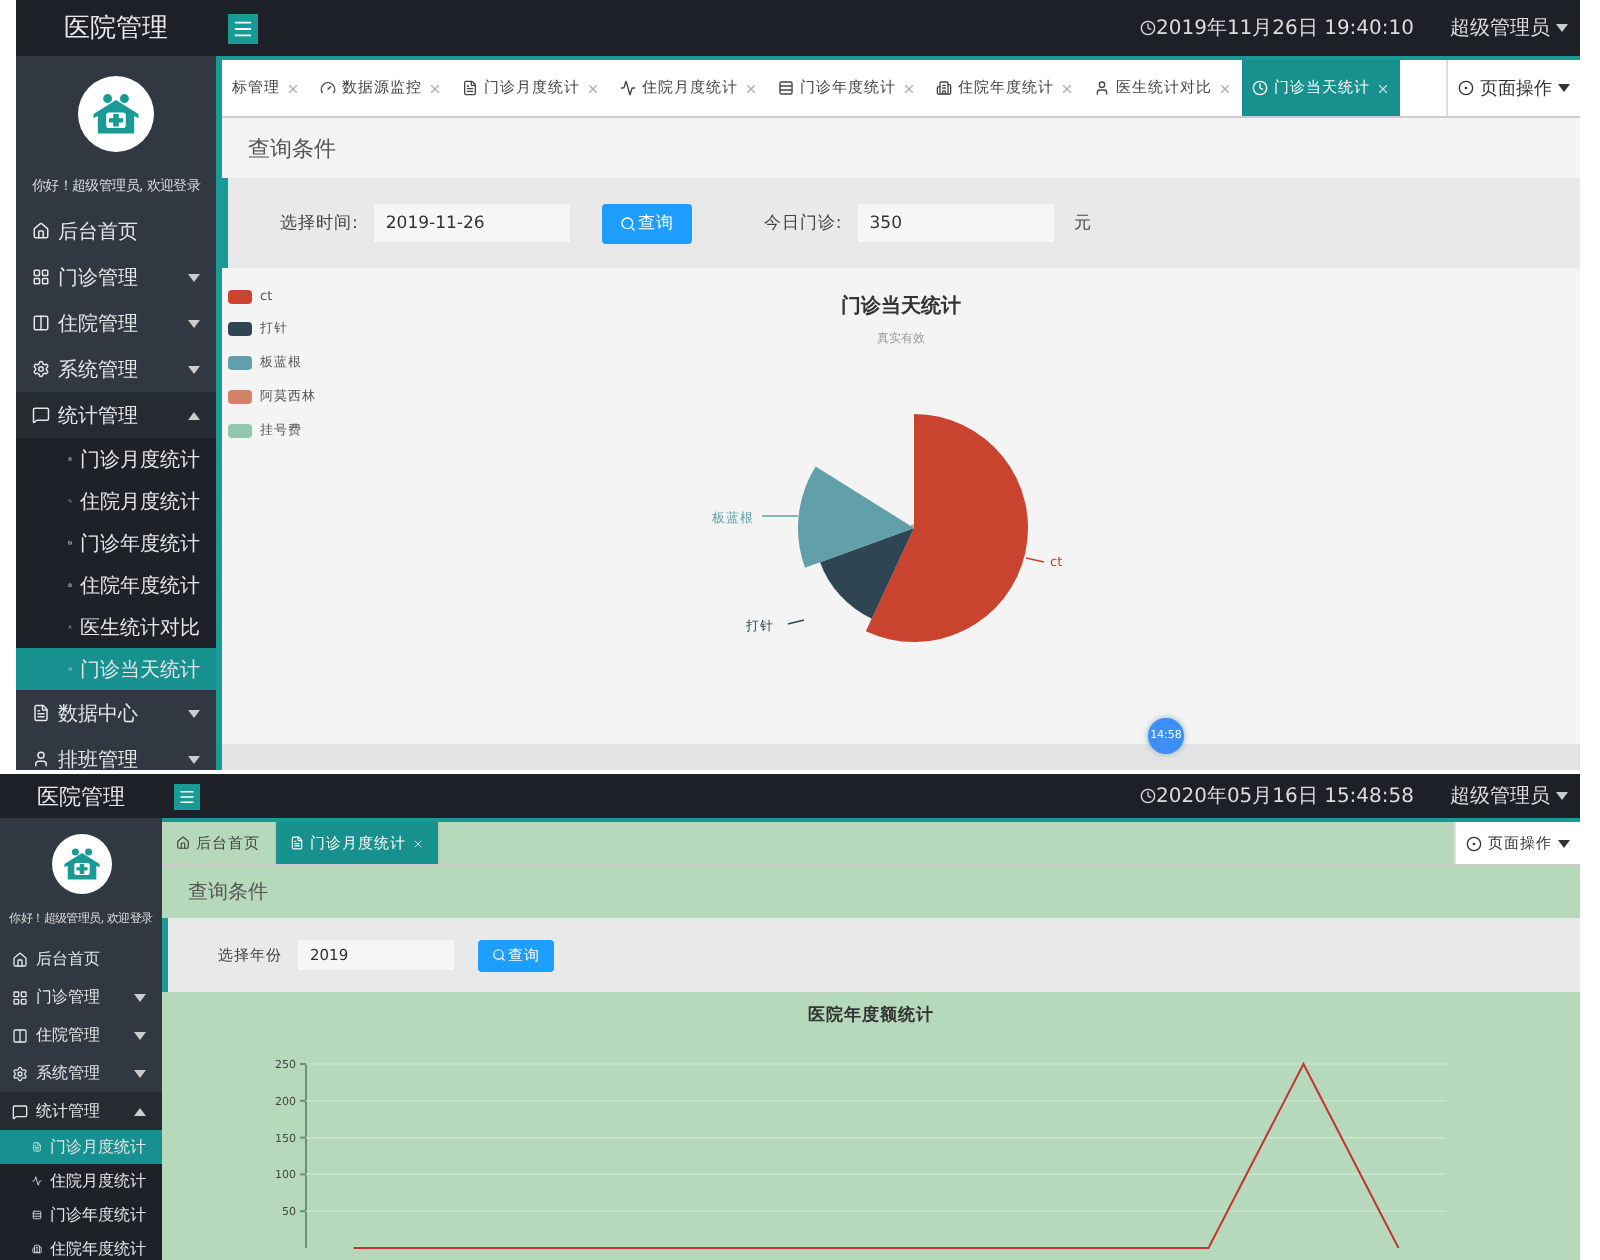 This screenshot has height=1260, width=1600. Describe the element at coordinates (116, 753) in the screenshot. I see `sidebar-item: 排班管理` at that location.